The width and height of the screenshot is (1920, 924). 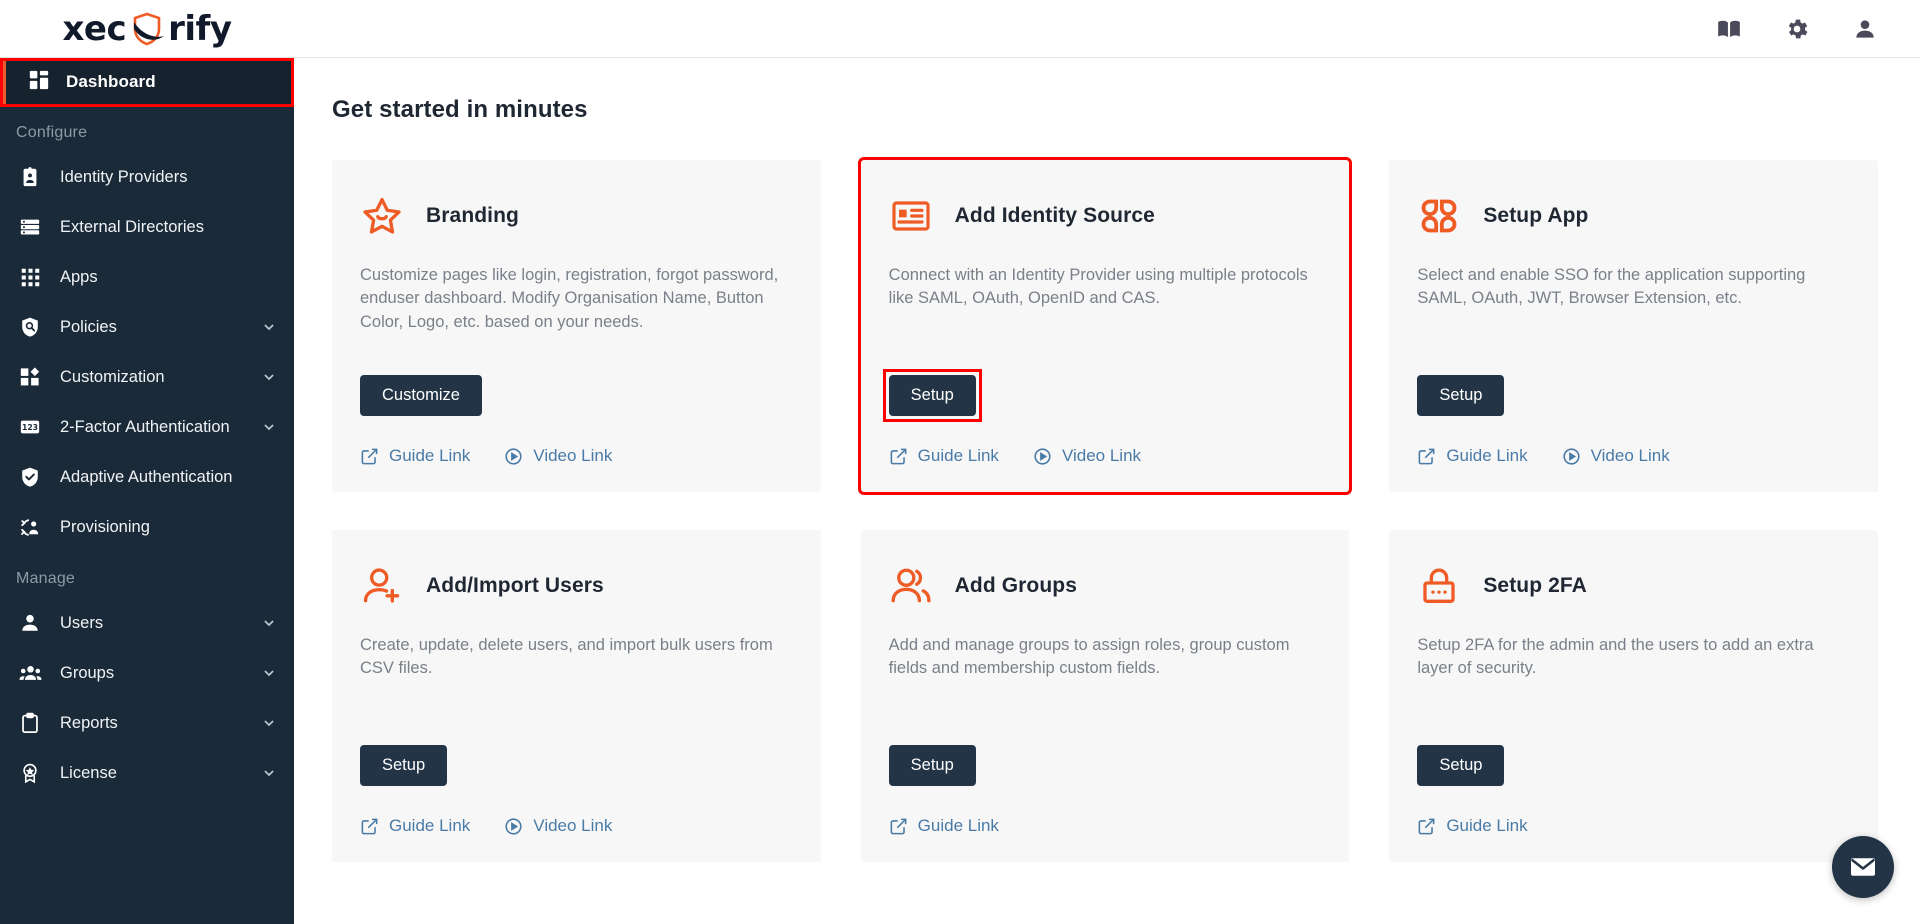 I want to click on sidebar-section-manage-title: Manage, so click(x=46, y=578).